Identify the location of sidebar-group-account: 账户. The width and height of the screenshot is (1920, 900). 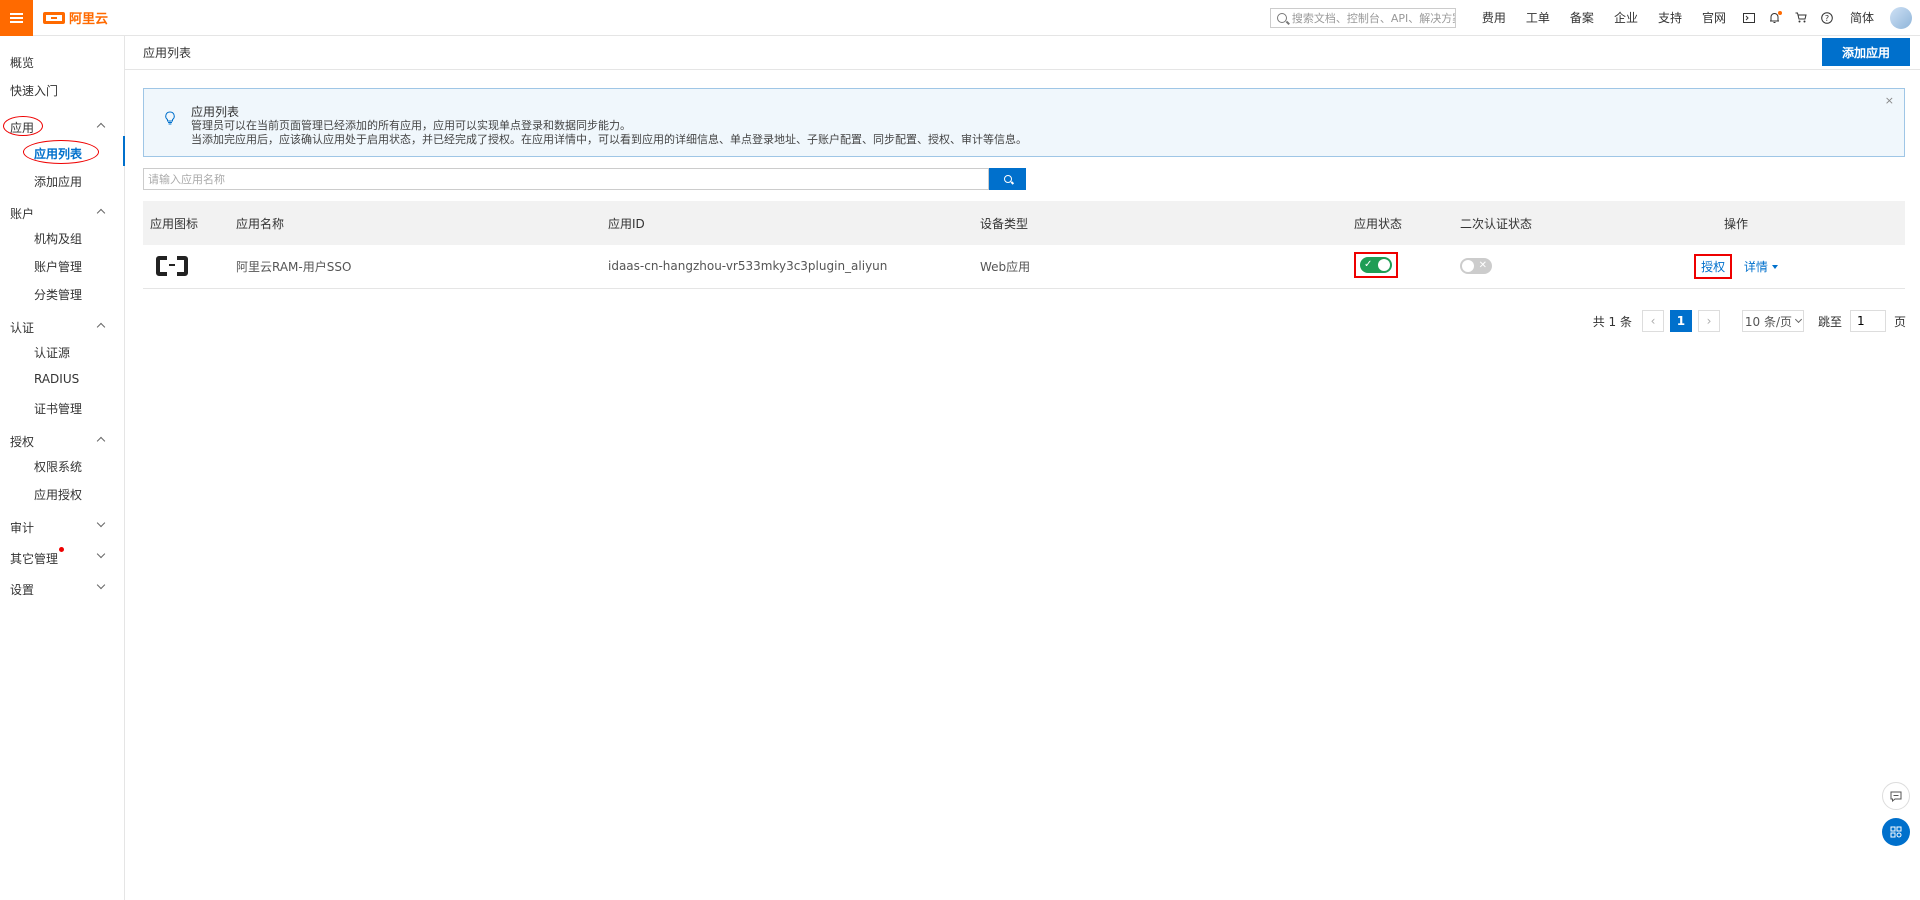
(22, 213).